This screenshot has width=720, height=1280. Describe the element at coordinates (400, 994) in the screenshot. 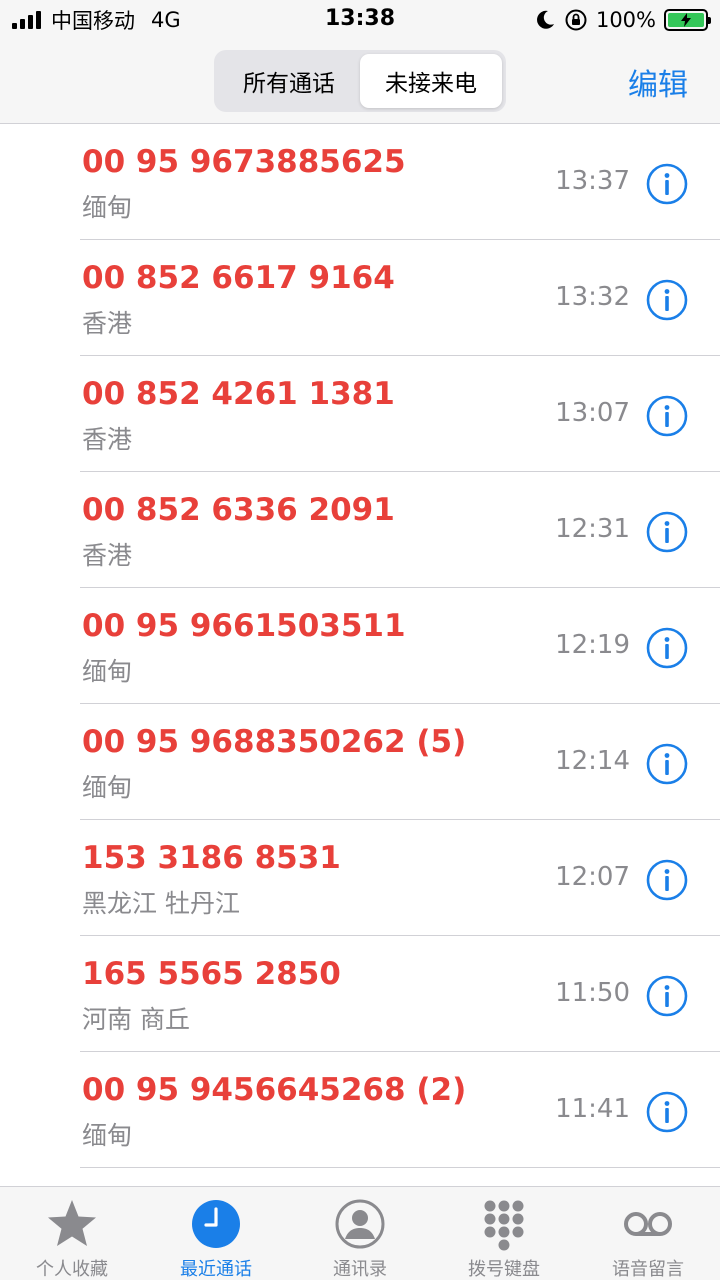

I see `call-row: 165 5565 2850 河南 商丘 11:50` at that location.